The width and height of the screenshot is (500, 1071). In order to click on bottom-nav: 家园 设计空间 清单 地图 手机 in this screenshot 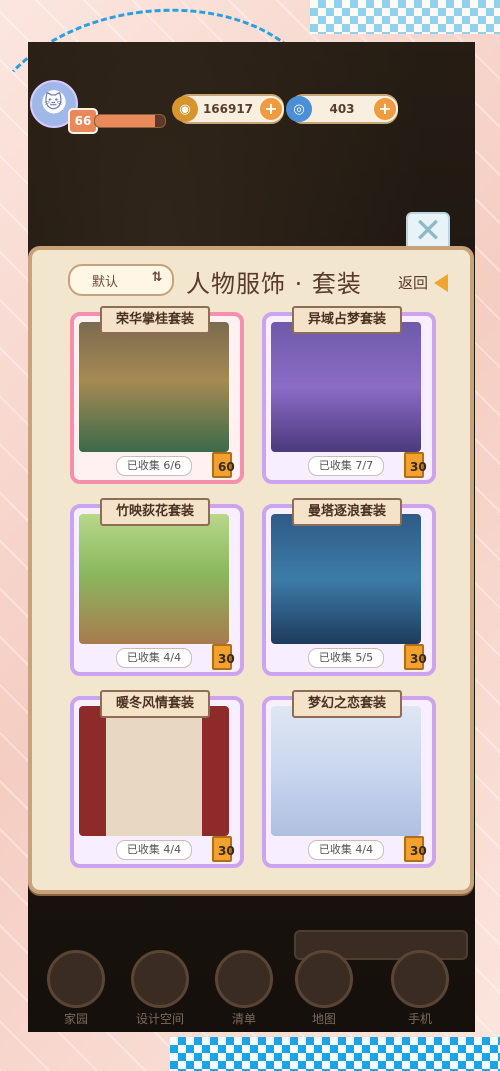, I will do `click(251, 981)`.